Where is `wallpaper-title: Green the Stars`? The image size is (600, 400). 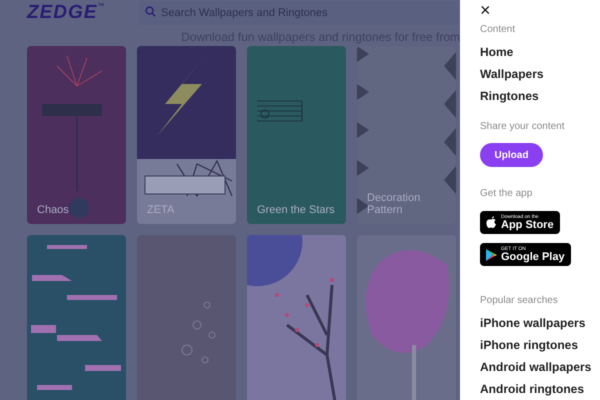 wallpaper-title: Green the Stars is located at coordinates (296, 210).